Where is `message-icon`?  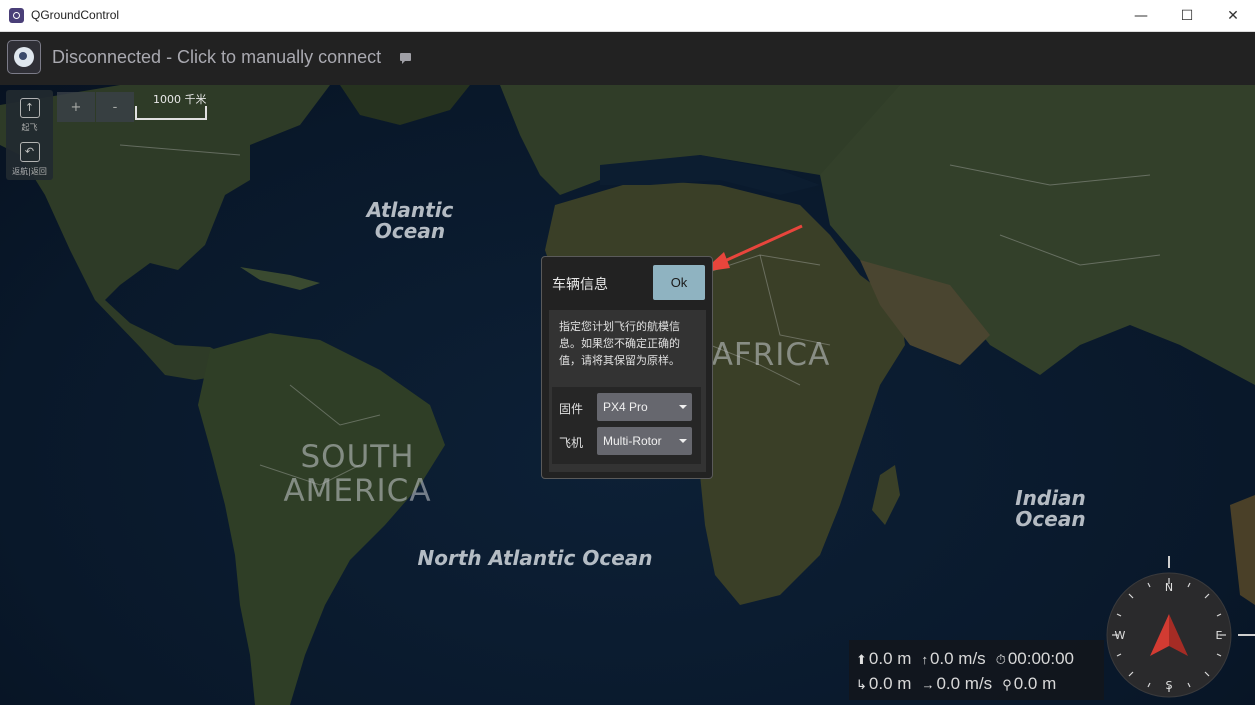
message-icon is located at coordinates (405, 58).